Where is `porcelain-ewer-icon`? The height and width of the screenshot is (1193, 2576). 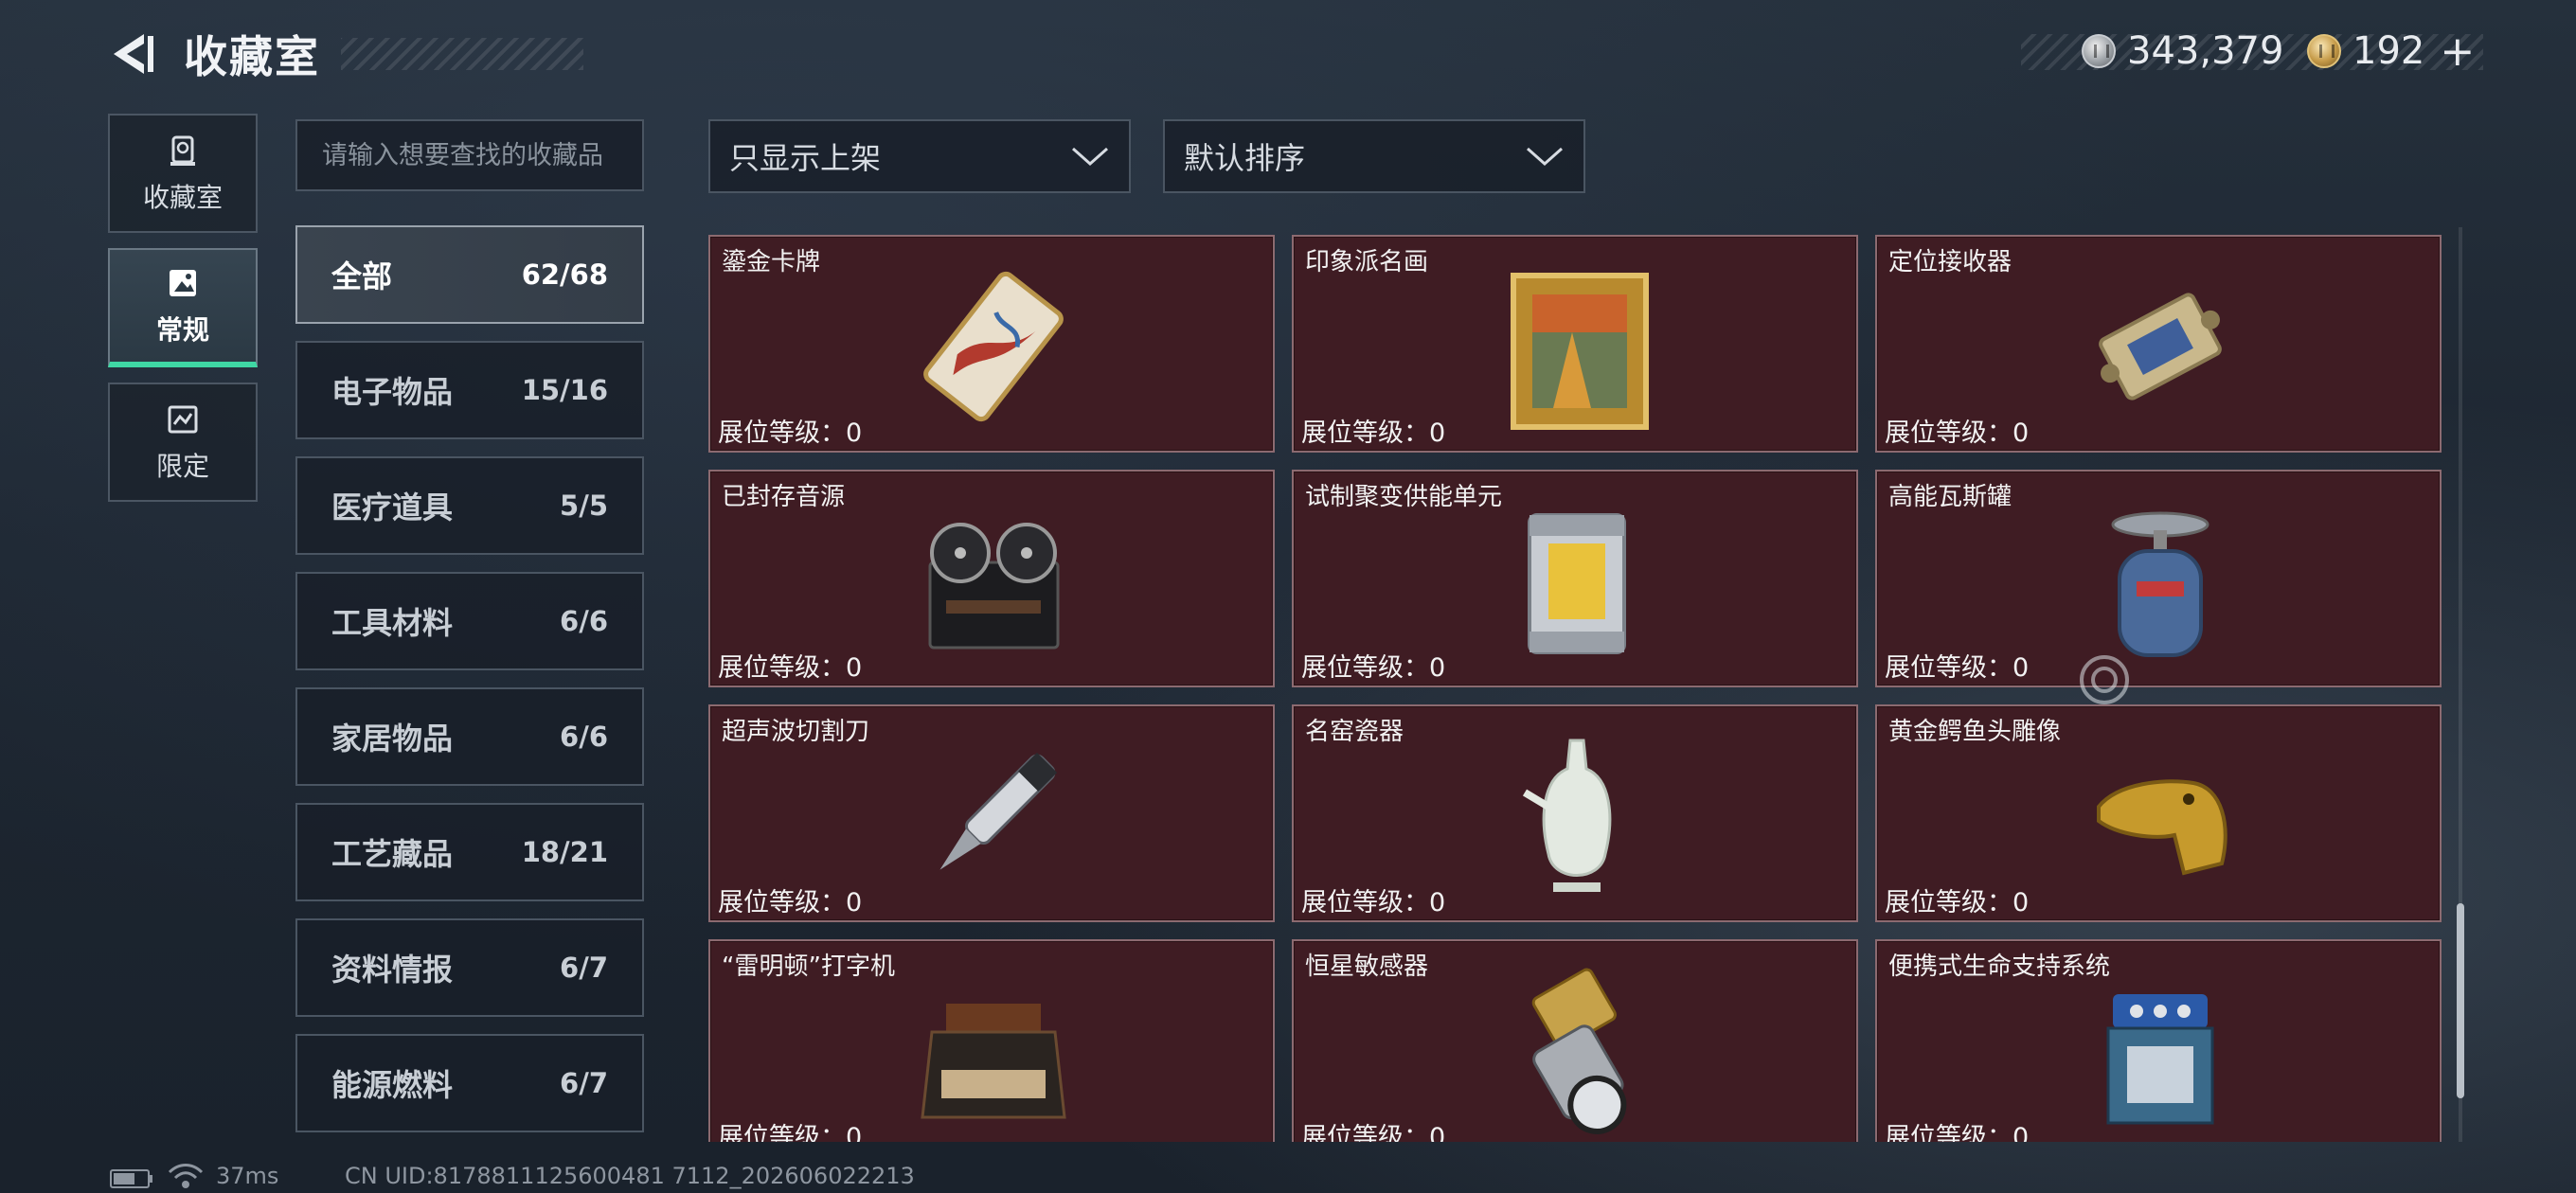 porcelain-ewer-icon is located at coordinates (1567, 815).